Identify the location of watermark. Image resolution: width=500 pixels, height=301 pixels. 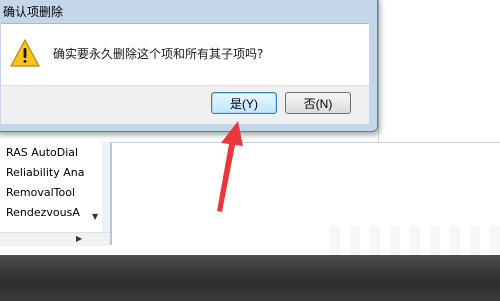
(415, 241).